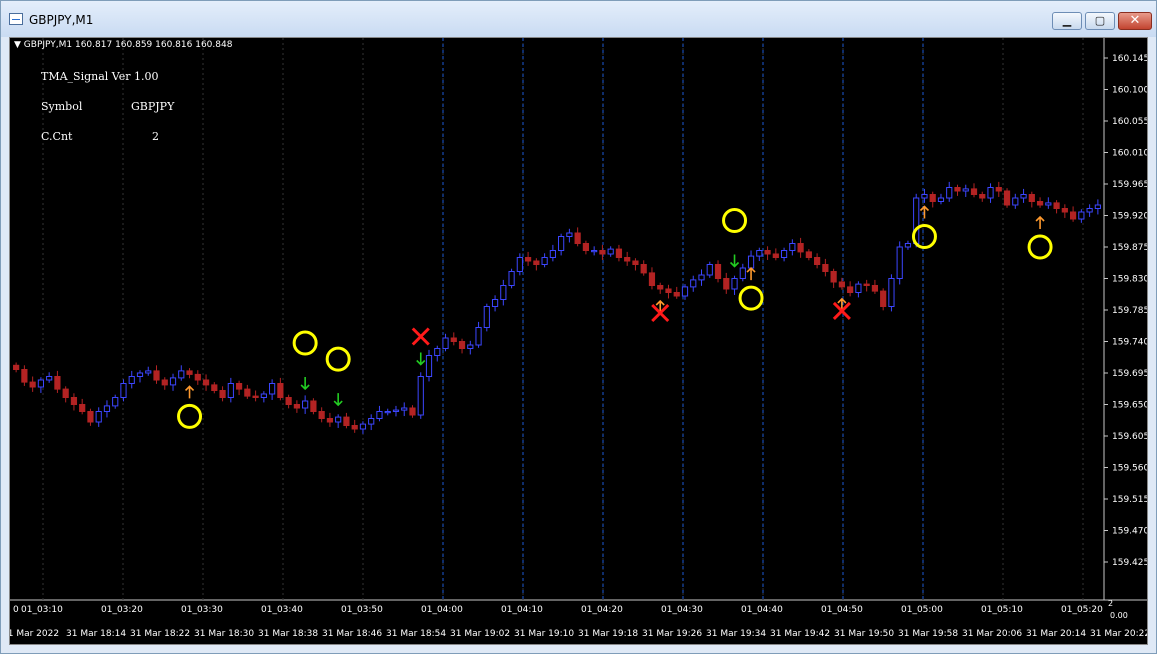  Describe the element at coordinates (1129, 500) in the screenshot. I see `price-tick-label: 159.515` at that location.